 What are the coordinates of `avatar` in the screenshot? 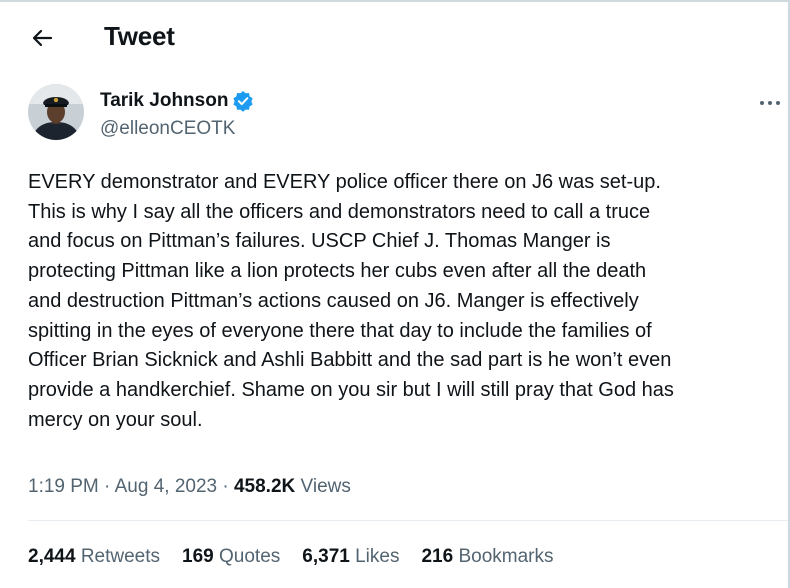 It's located at (56, 112).